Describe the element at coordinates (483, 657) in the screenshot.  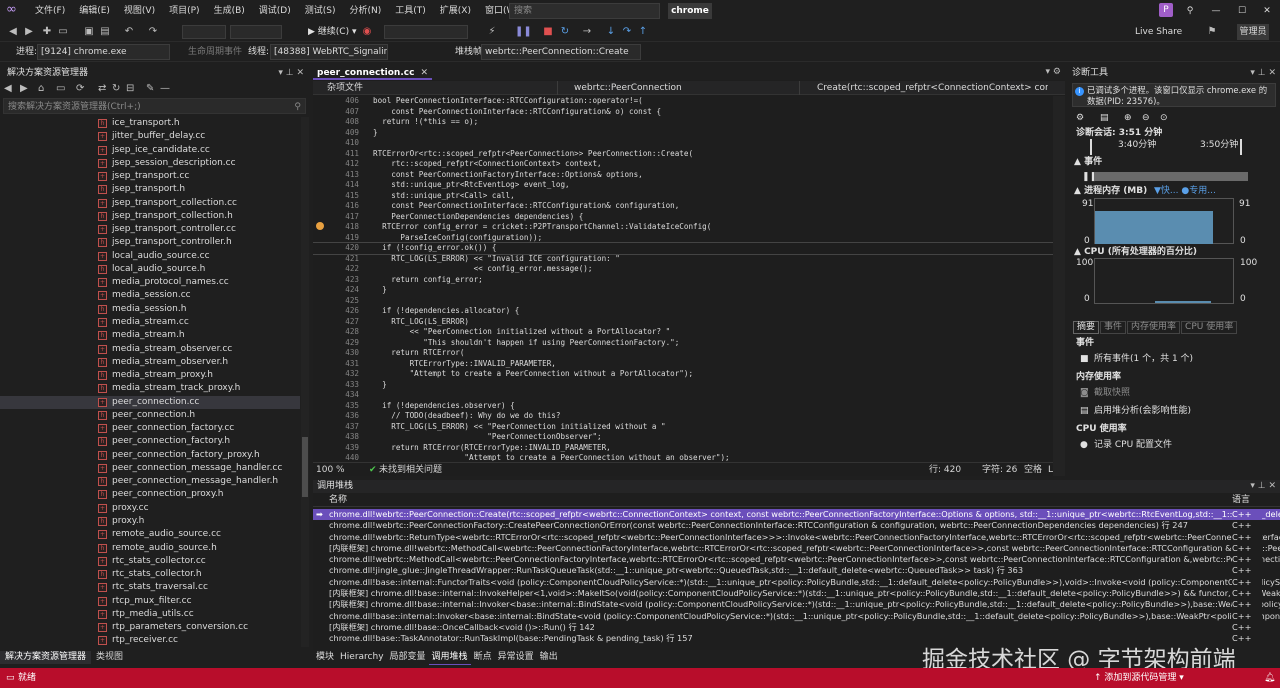
I see `bottom-tab: 断点` at that location.